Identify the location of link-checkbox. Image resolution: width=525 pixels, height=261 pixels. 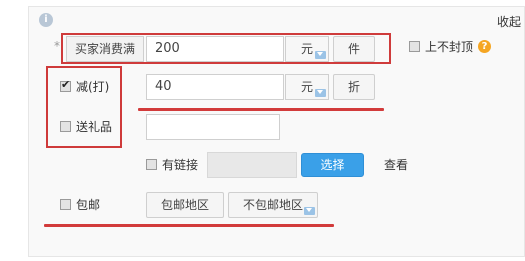
(151, 164).